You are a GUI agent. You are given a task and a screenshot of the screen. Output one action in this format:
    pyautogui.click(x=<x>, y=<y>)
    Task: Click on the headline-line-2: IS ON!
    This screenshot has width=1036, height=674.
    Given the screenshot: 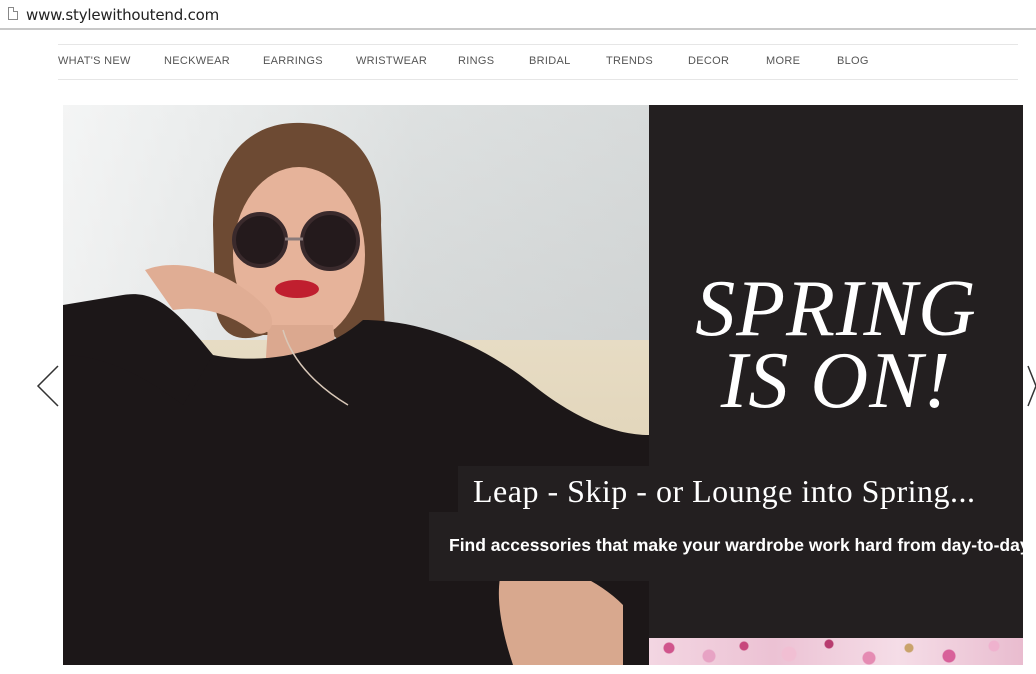 What is the action you would take?
    pyautogui.click(x=836, y=381)
    